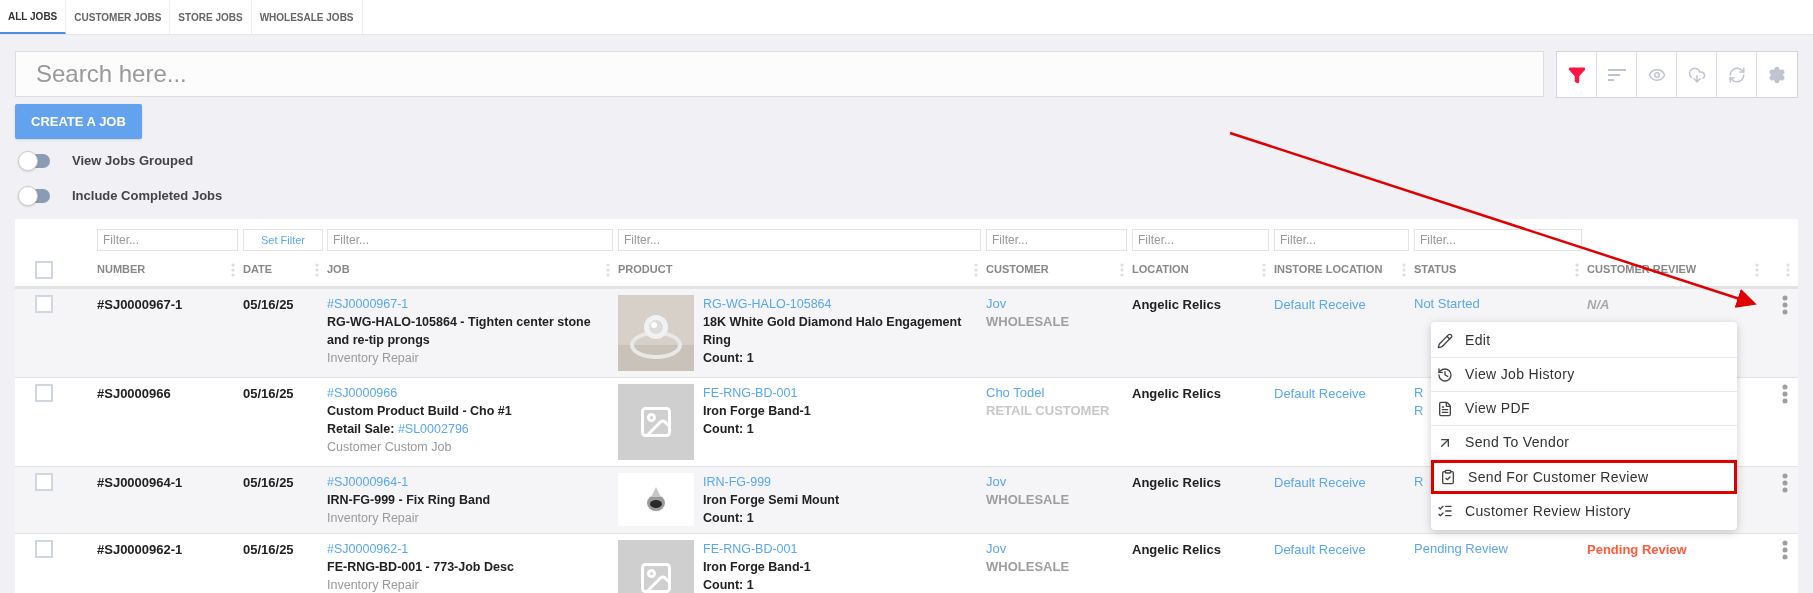 The image size is (1813, 593). What do you see at coordinates (389, 447) in the screenshot?
I see `job-category: Customer Custom Job` at bounding box center [389, 447].